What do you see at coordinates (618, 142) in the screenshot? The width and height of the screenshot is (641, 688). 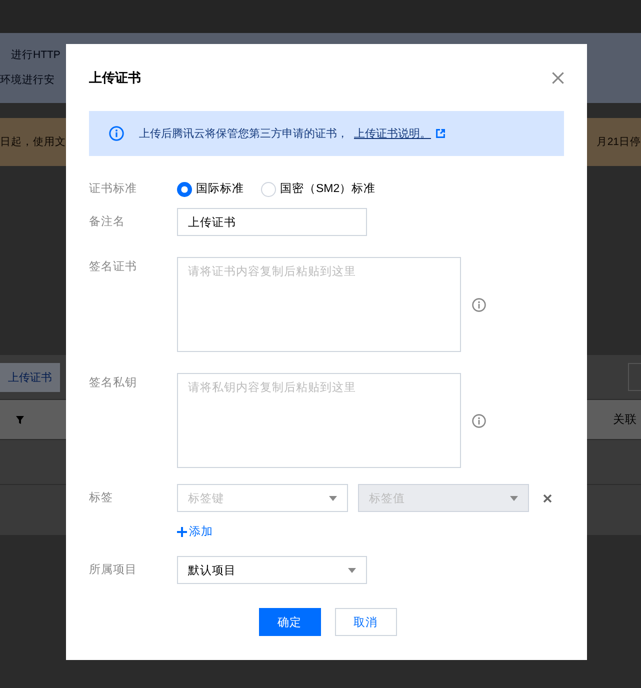 I see `warning-text: 月21日停` at bounding box center [618, 142].